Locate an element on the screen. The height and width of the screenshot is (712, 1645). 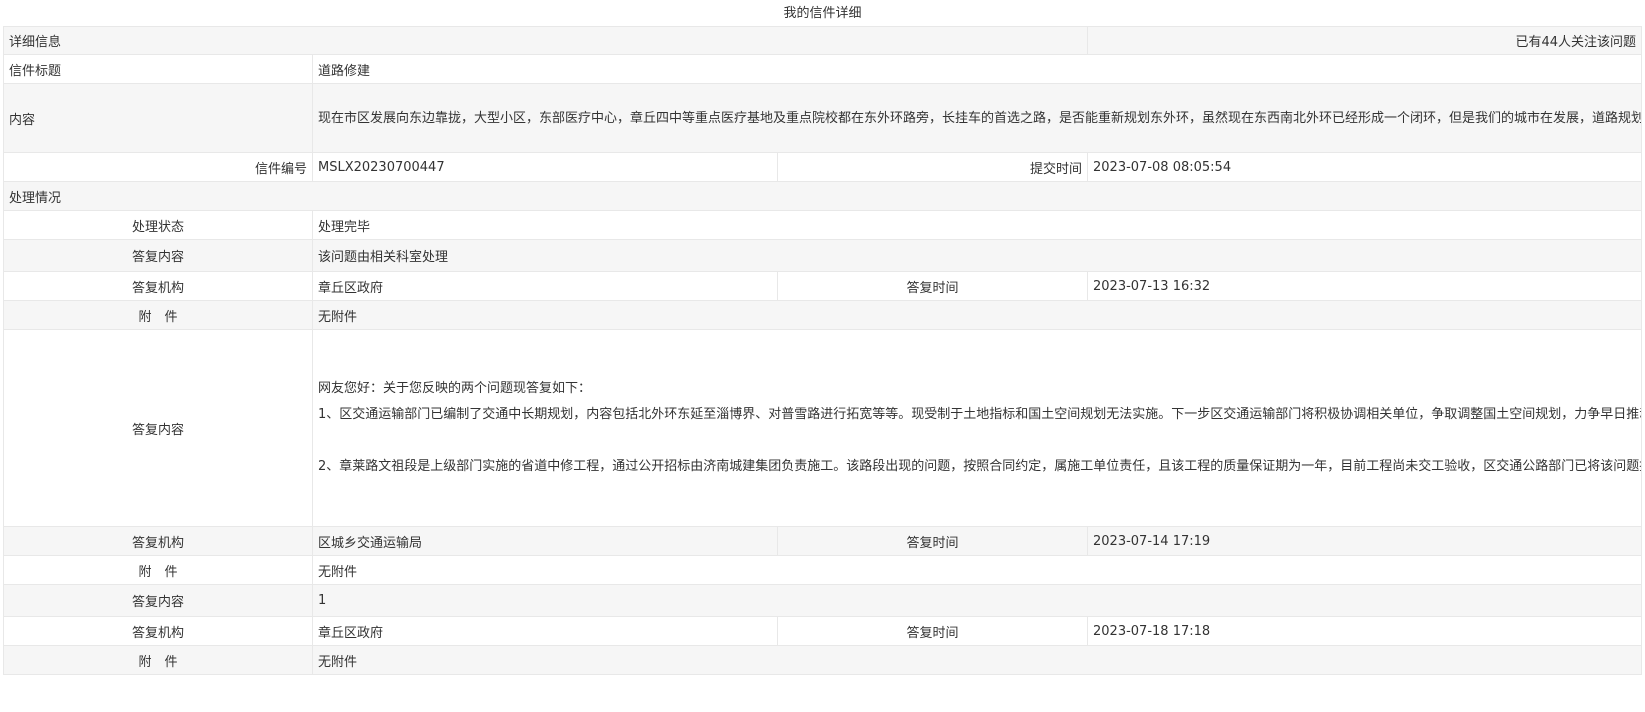
detail-section-label: 详细信息 is located at coordinates (545, 40).